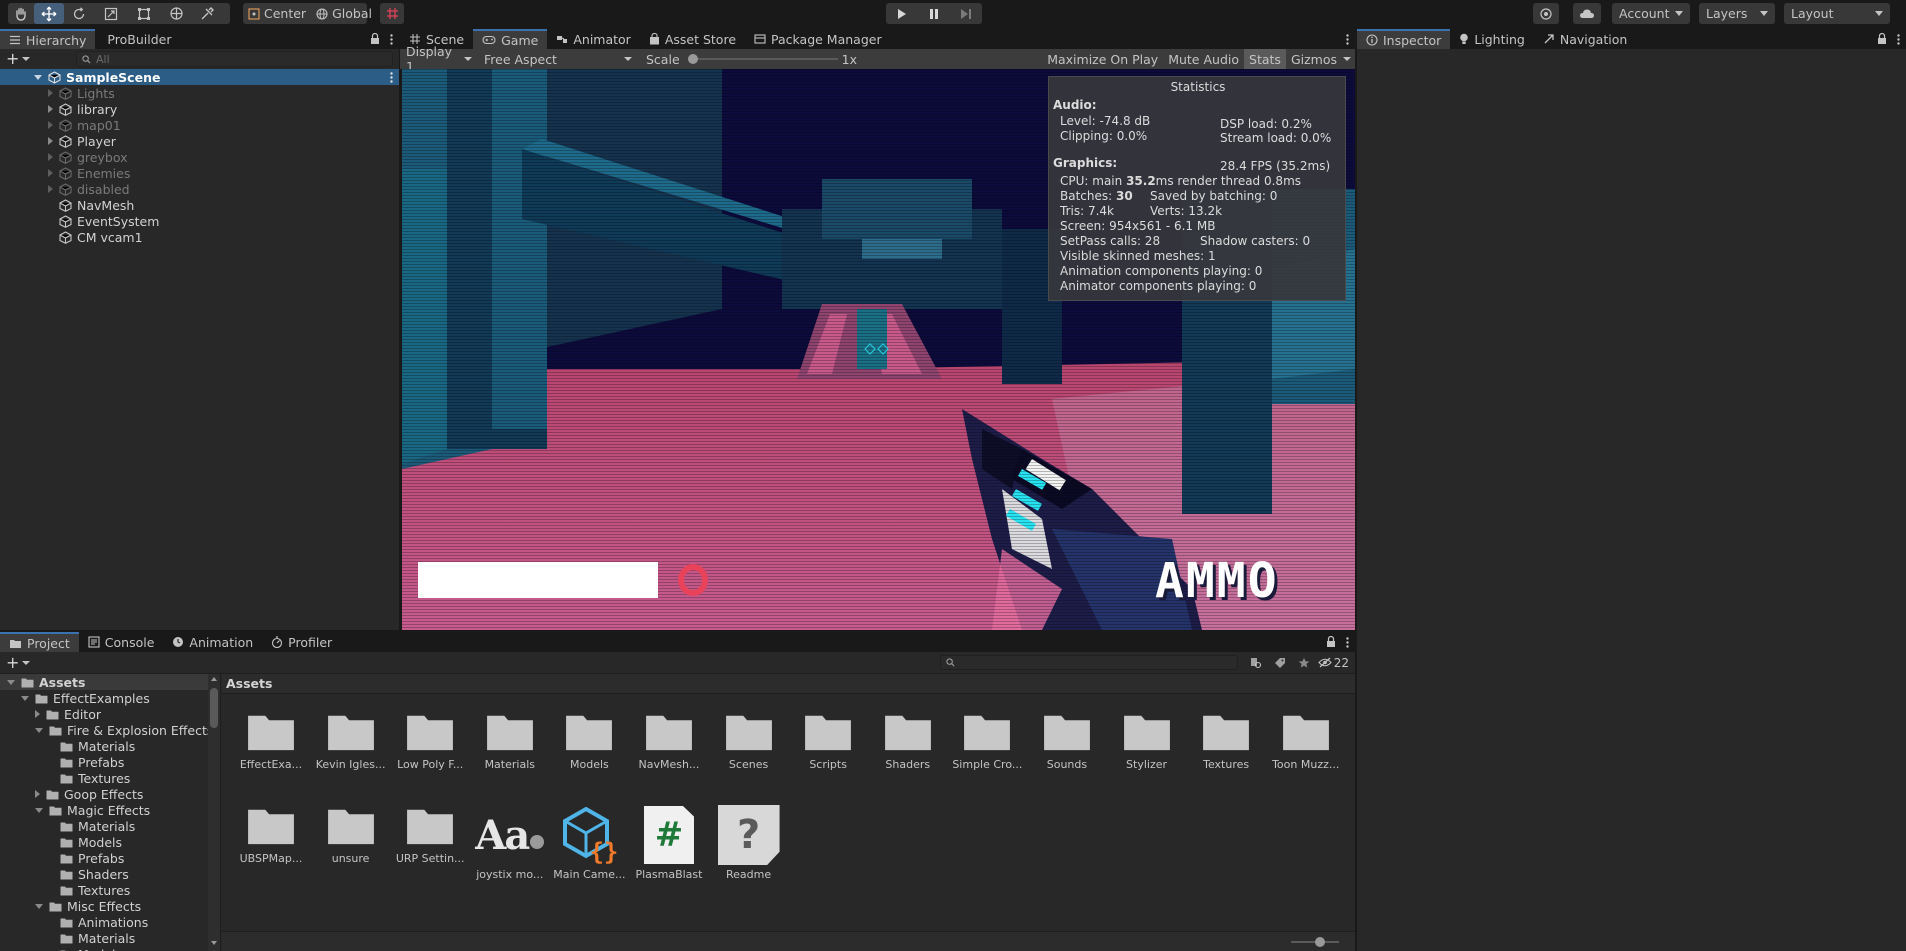 This screenshot has height=951, width=1906. What do you see at coordinates (214, 945) in the screenshot?
I see `tree-scrollbar-down-icon` at bounding box center [214, 945].